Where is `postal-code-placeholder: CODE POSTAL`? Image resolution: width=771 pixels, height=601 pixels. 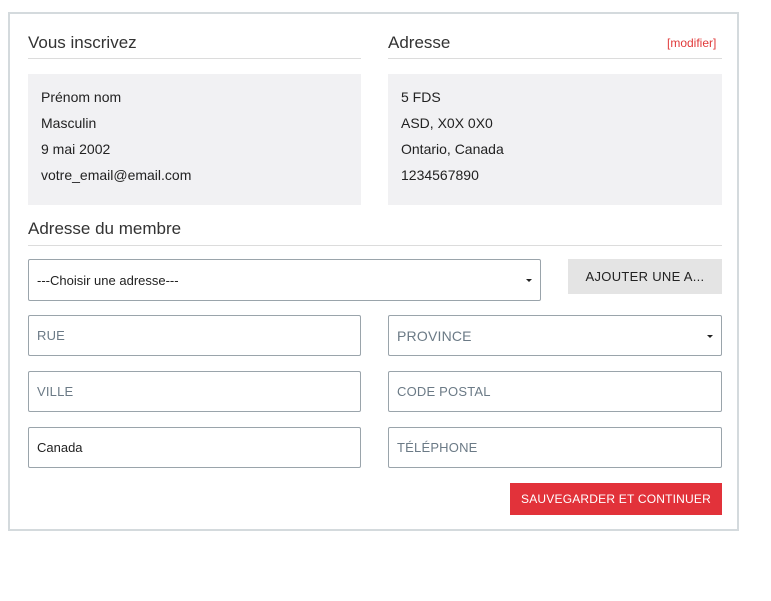 postal-code-placeholder: CODE POSTAL is located at coordinates (444, 391).